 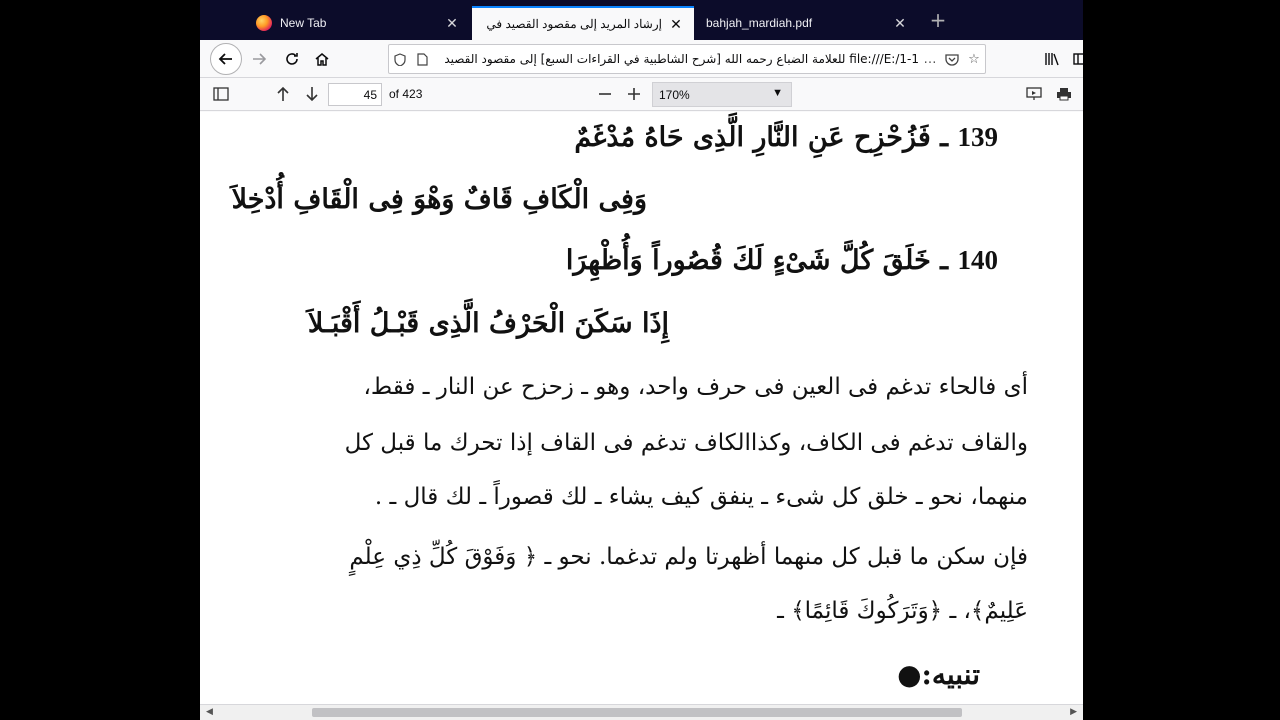 I want to click on new-tab-plus-icon: +, so click(x=938, y=20).